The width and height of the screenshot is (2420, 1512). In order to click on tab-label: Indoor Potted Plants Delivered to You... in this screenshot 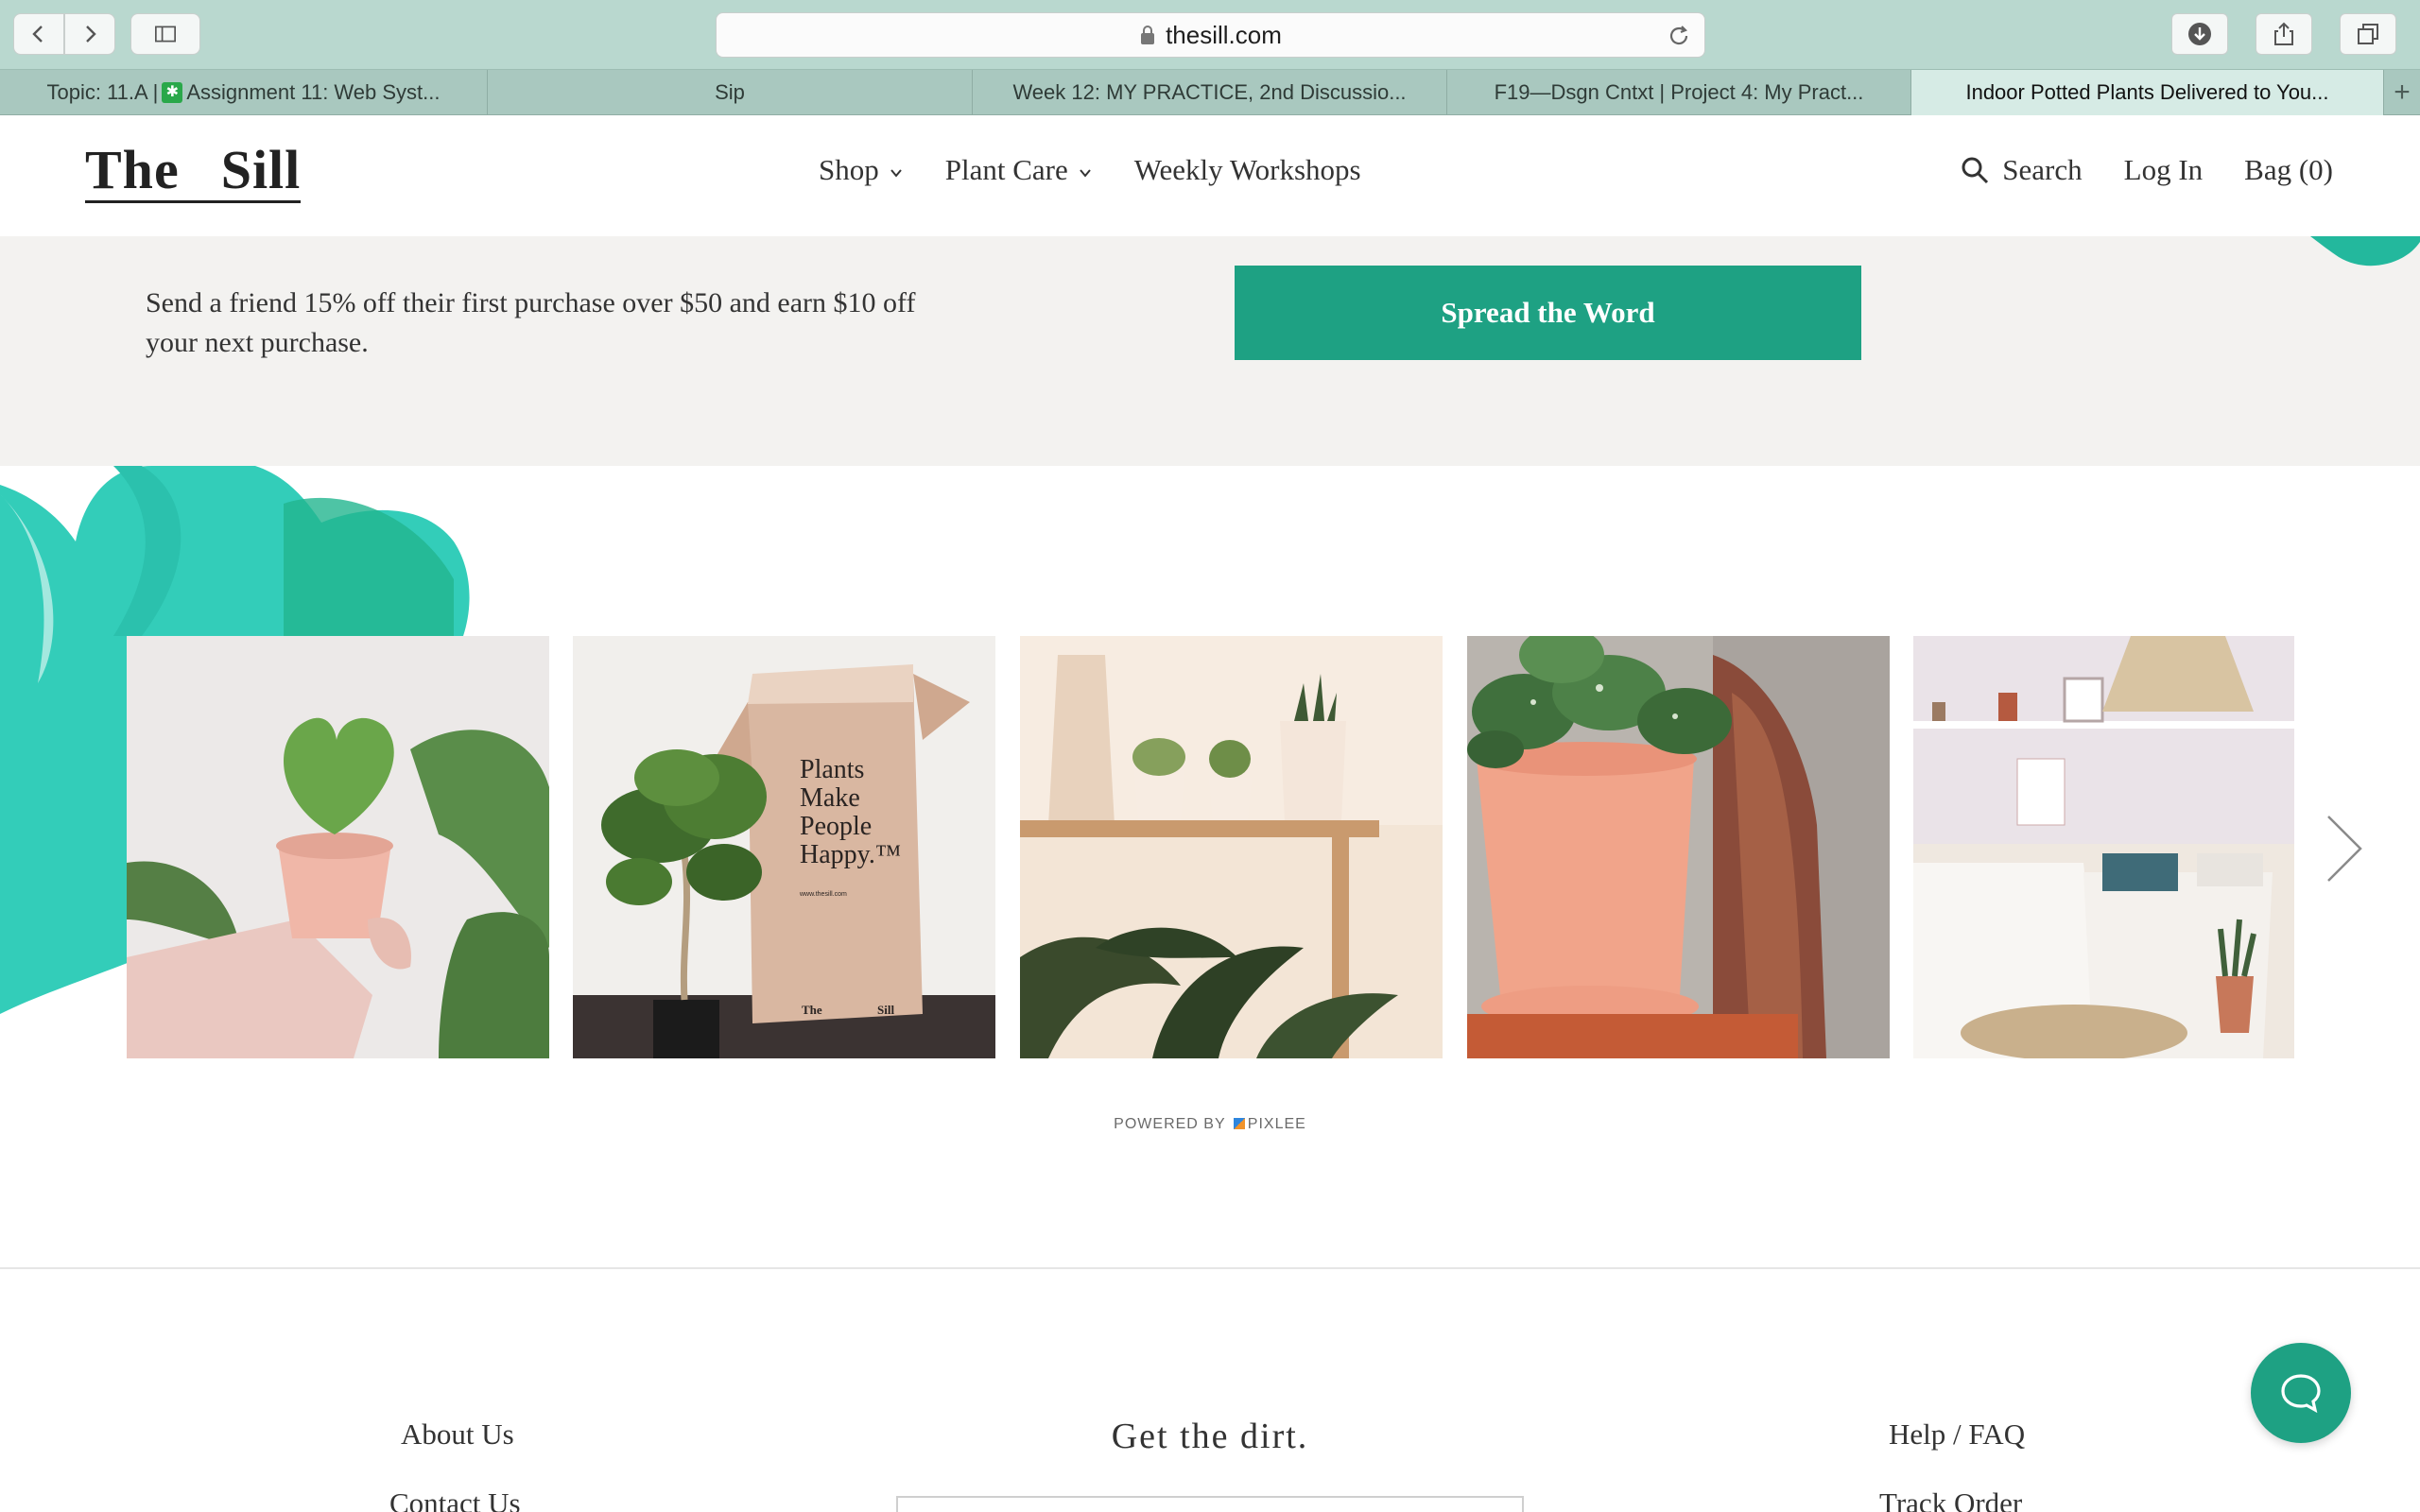, I will do `click(2147, 92)`.